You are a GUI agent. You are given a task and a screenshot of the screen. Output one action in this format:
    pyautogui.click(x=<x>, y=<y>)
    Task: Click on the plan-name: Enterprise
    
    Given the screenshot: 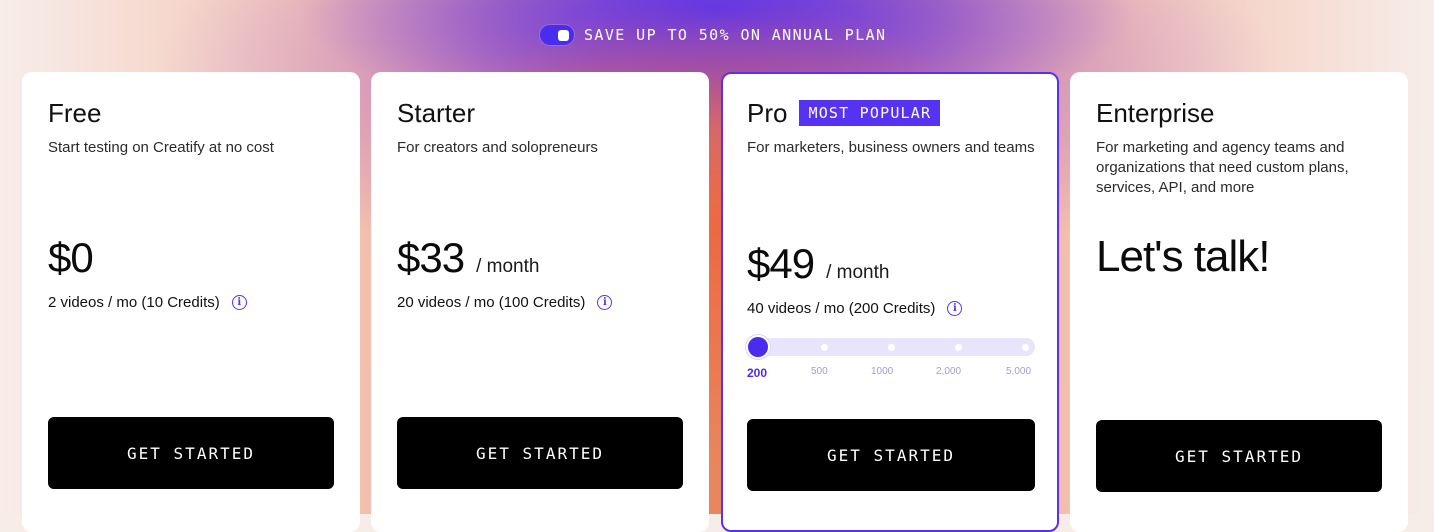 What is the action you would take?
    pyautogui.click(x=1155, y=112)
    